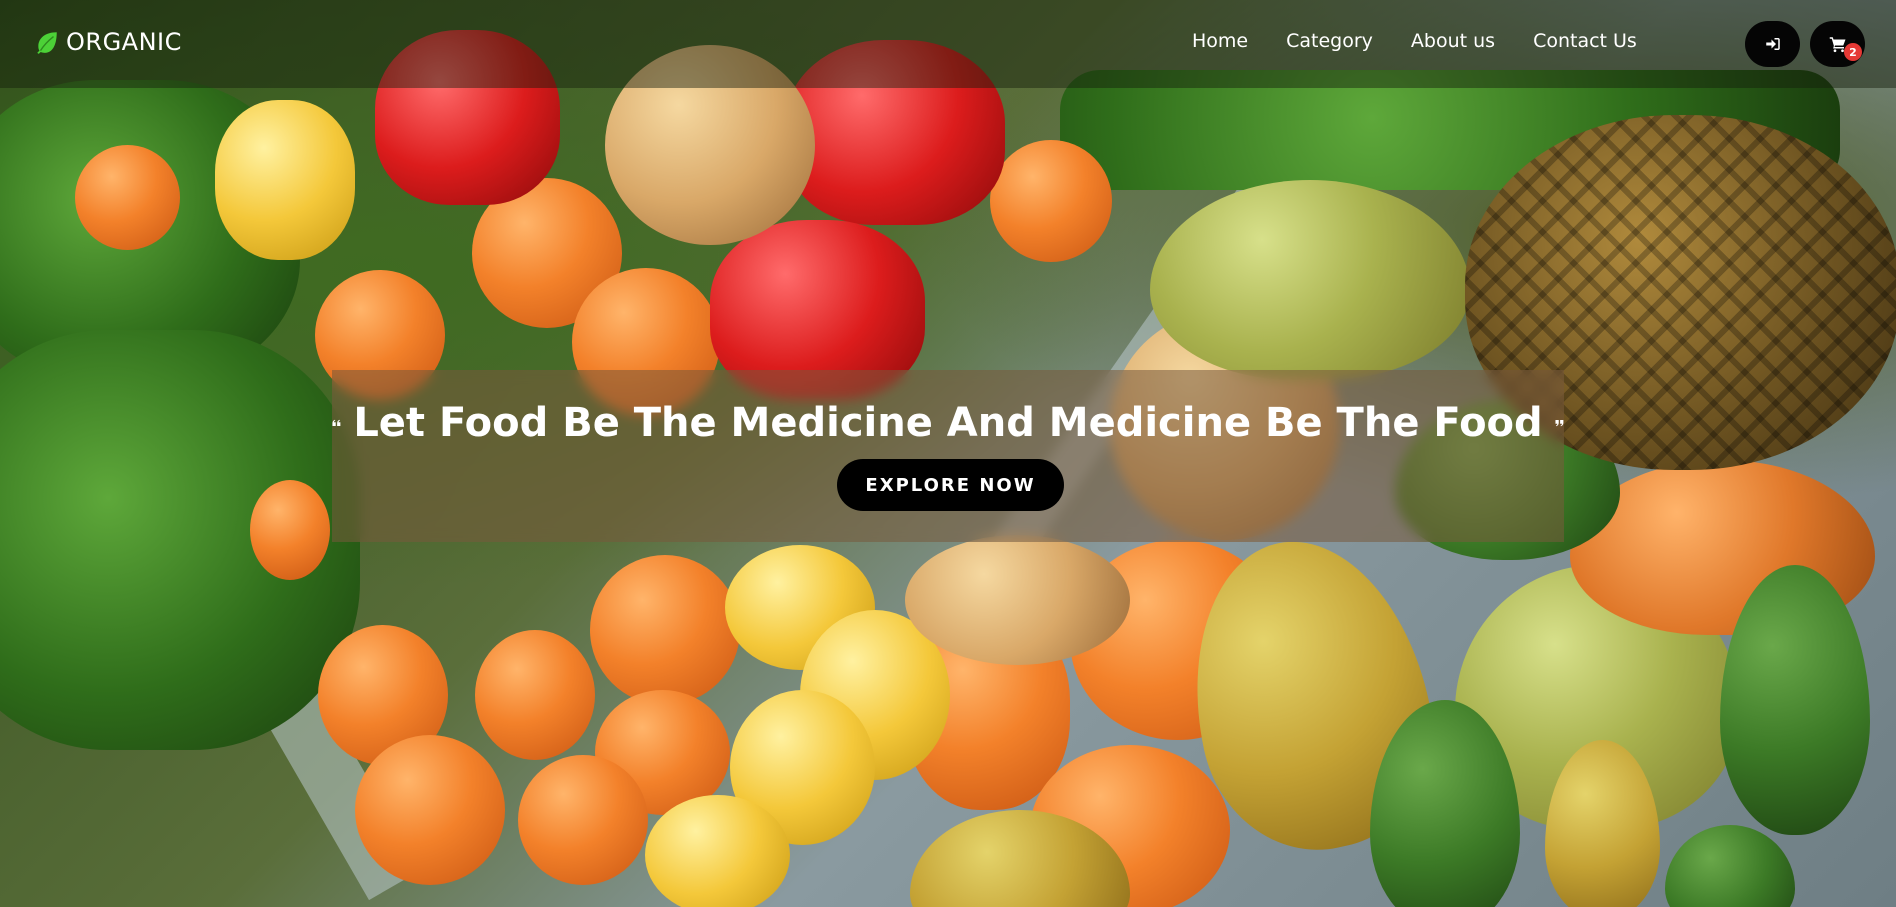 The image size is (1896, 907). I want to click on leaf-icon, so click(47, 43).